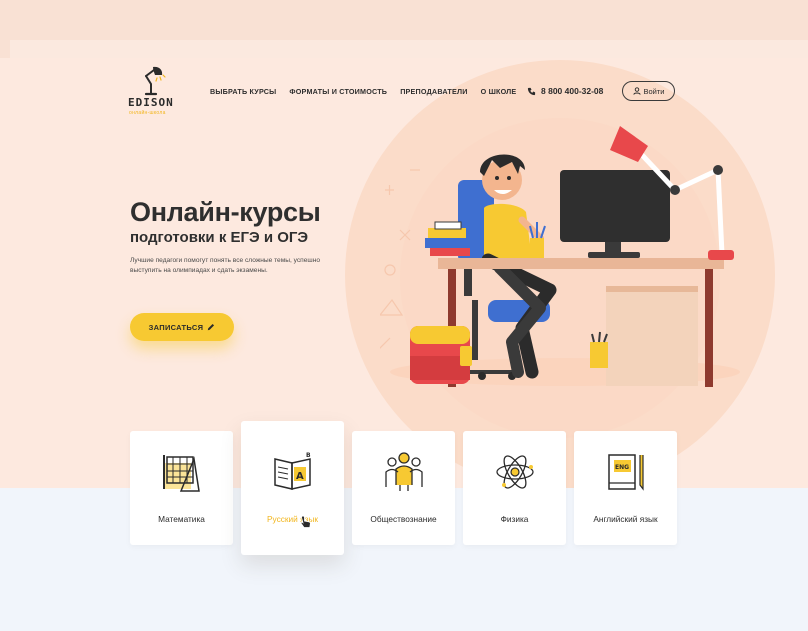  I want to click on subject-card-english: ENG Английский язык, so click(625, 488).